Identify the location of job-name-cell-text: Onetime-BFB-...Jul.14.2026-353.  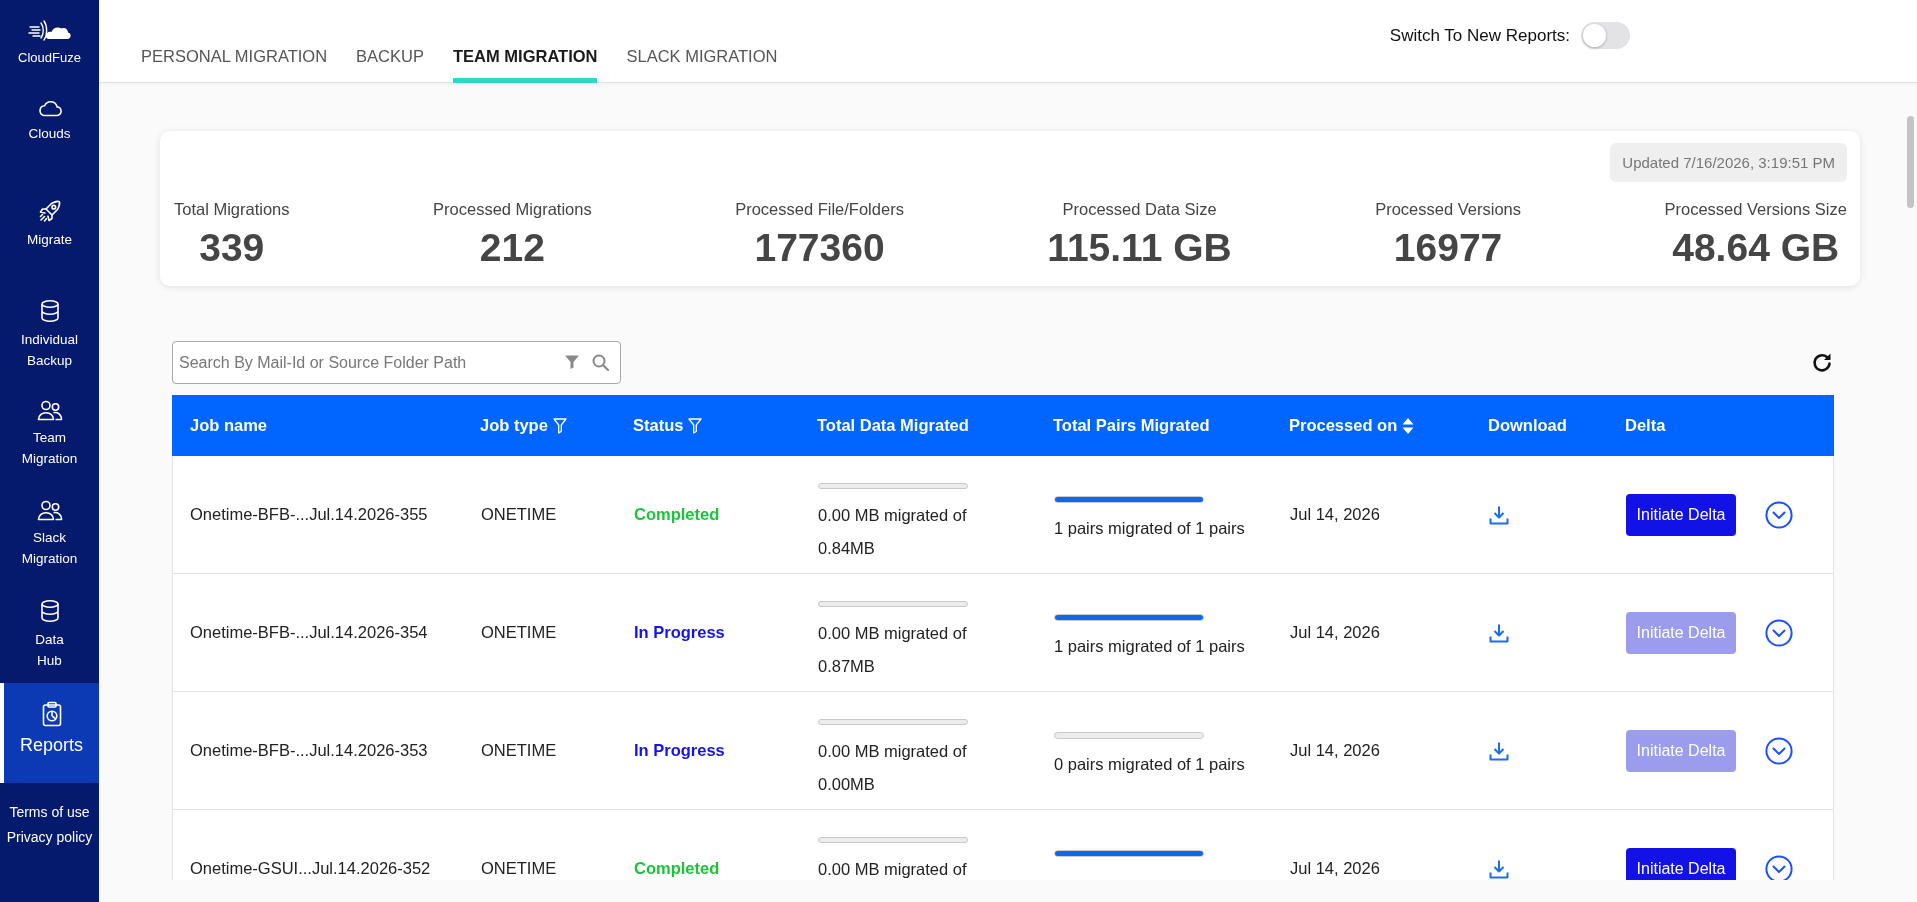
(309, 750).